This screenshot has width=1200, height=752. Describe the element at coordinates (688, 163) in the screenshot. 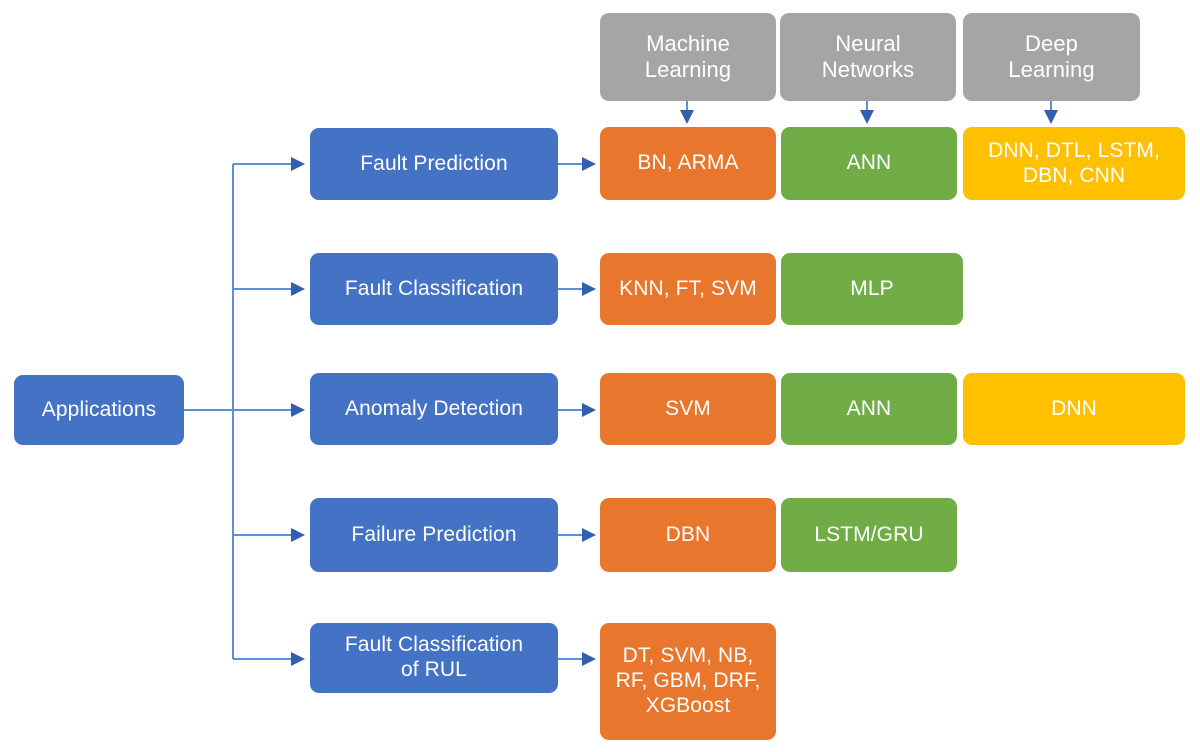

I see `technique-node-fault-prediction-machine-learning: BN, ARMA` at that location.